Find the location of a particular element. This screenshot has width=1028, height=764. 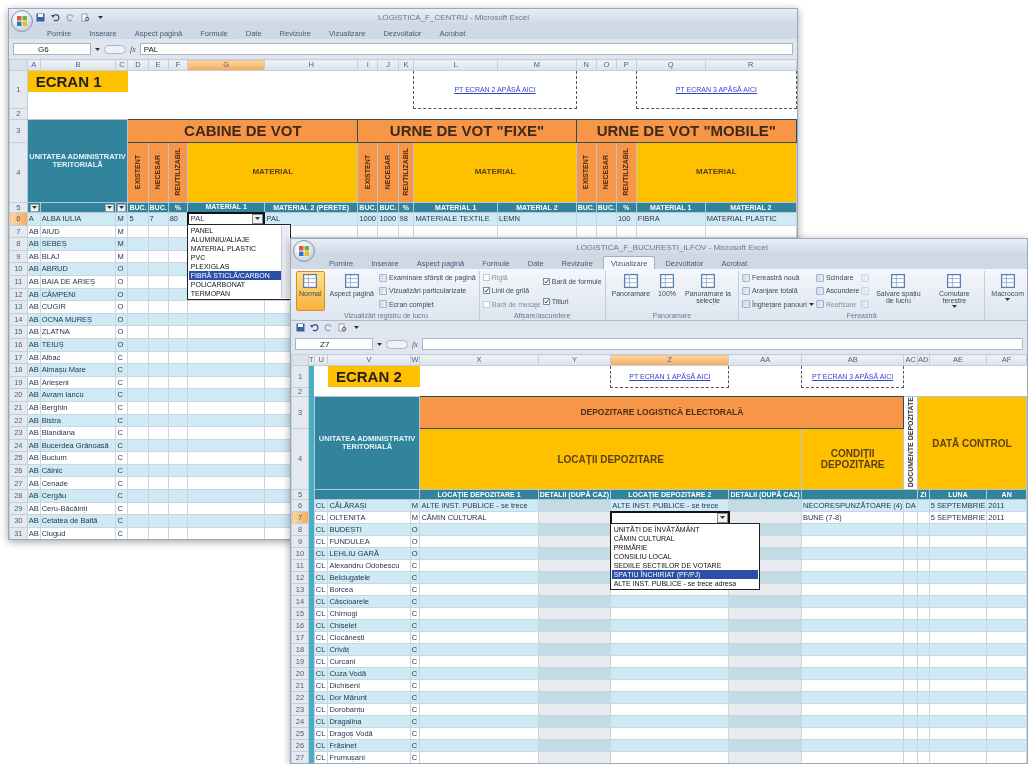

filter-button is located at coordinates (110, 207).